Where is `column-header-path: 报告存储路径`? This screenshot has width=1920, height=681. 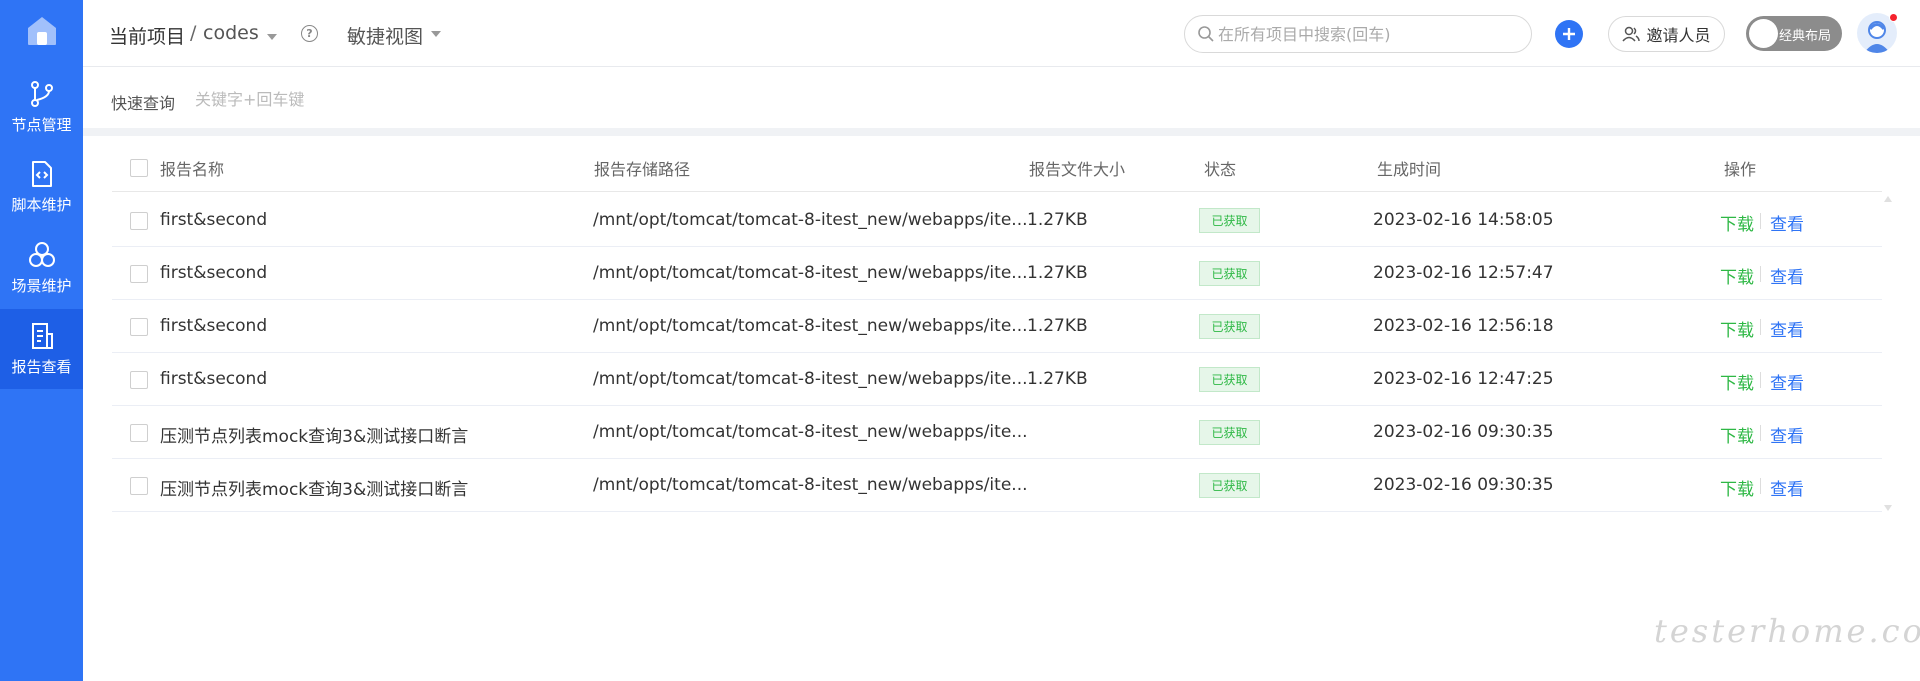 column-header-path: 报告存储路径 is located at coordinates (642, 169).